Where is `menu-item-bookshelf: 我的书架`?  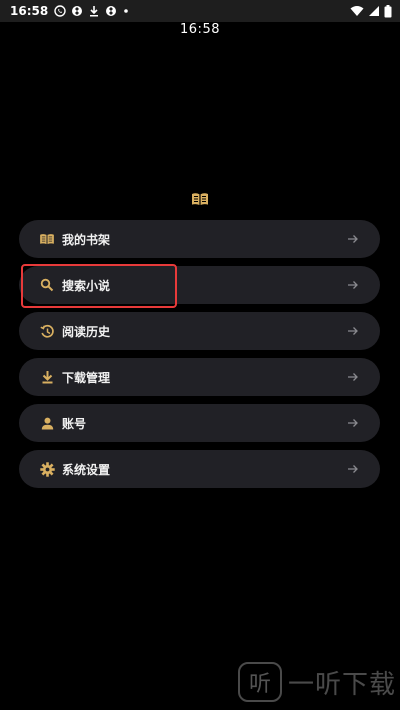 menu-item-bookshelf: 我的书架 is located at coordinates (199, 239).